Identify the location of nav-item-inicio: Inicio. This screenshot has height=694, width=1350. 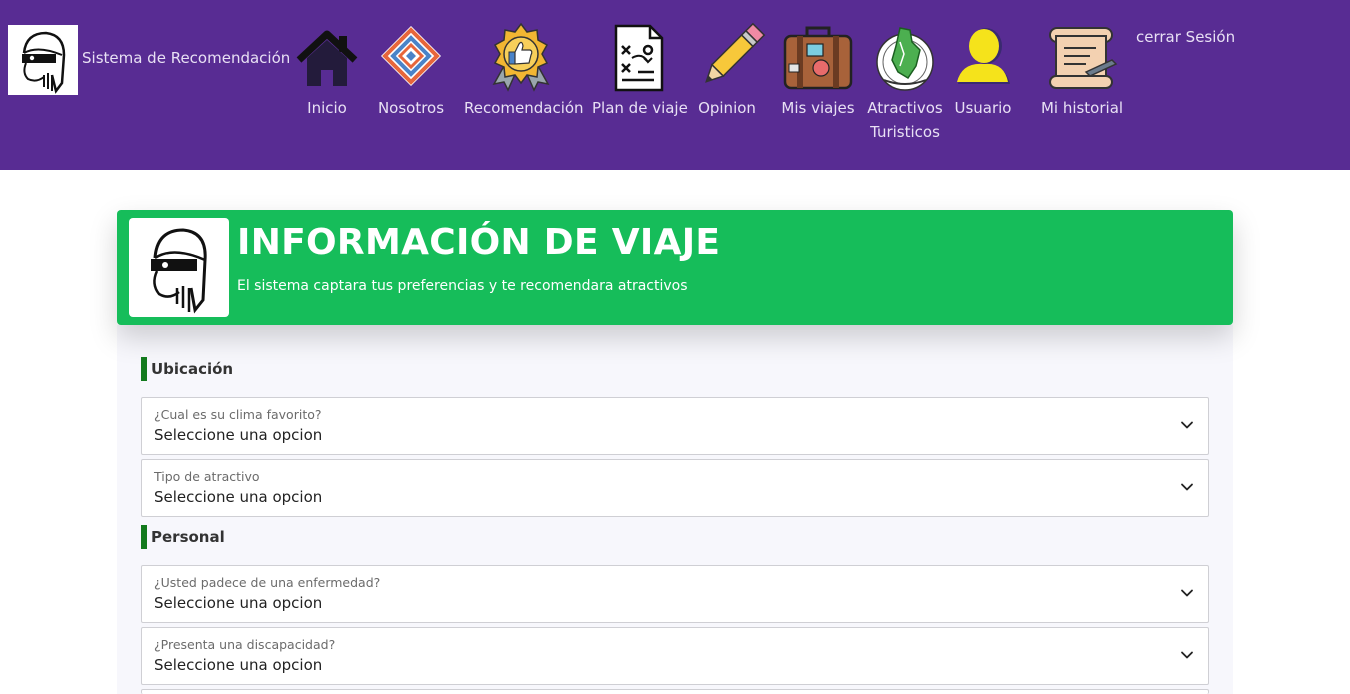
(327, 71).